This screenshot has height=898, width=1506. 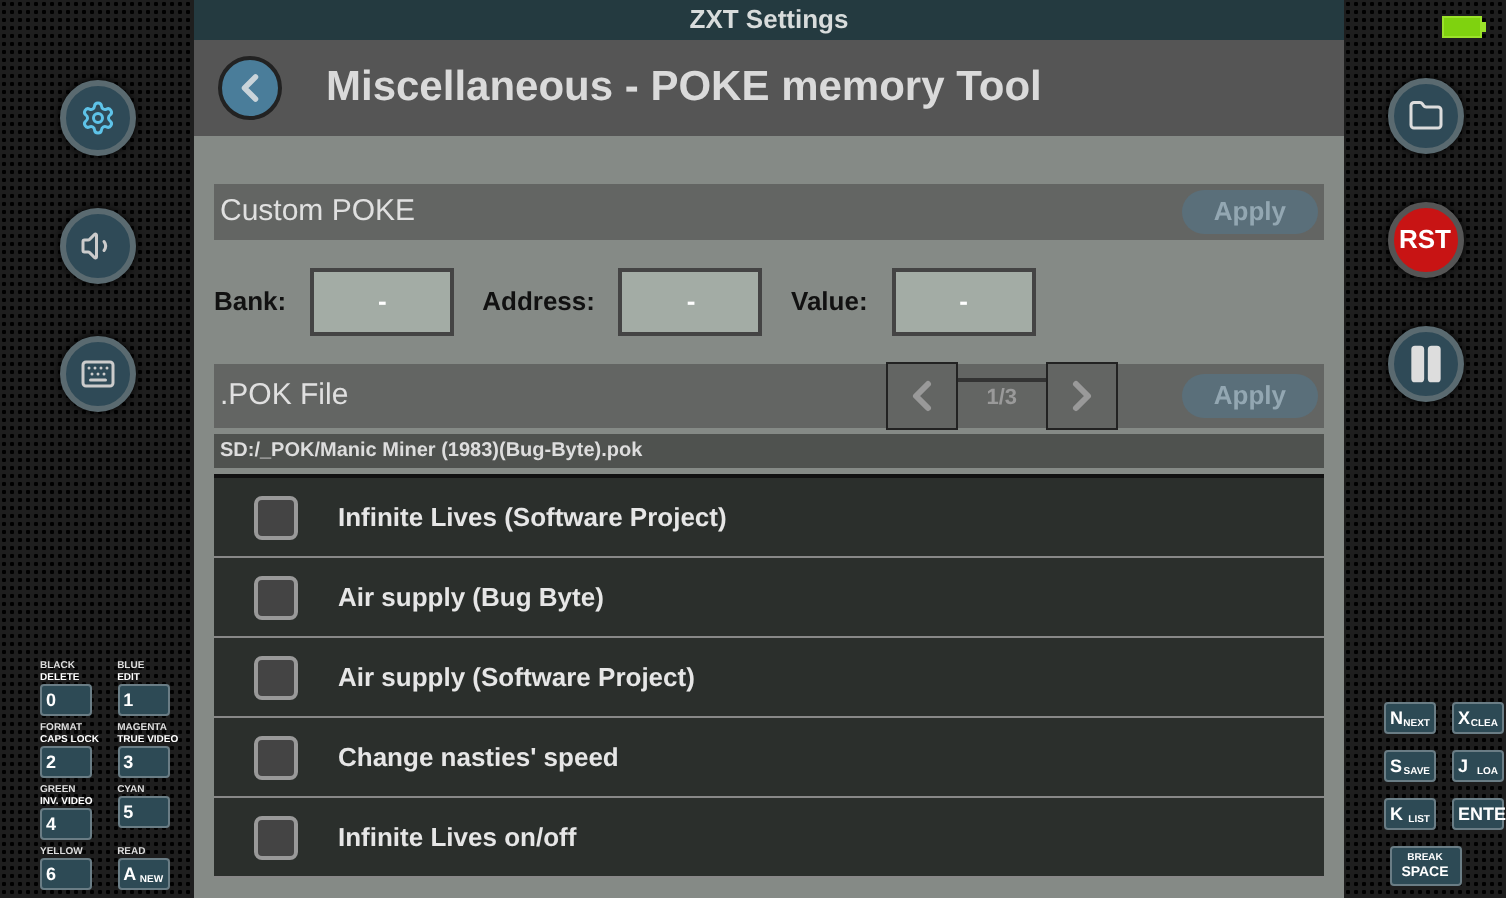 I want to click on list-item: Air supply (Bug Byte), so click(x=769, y=598).